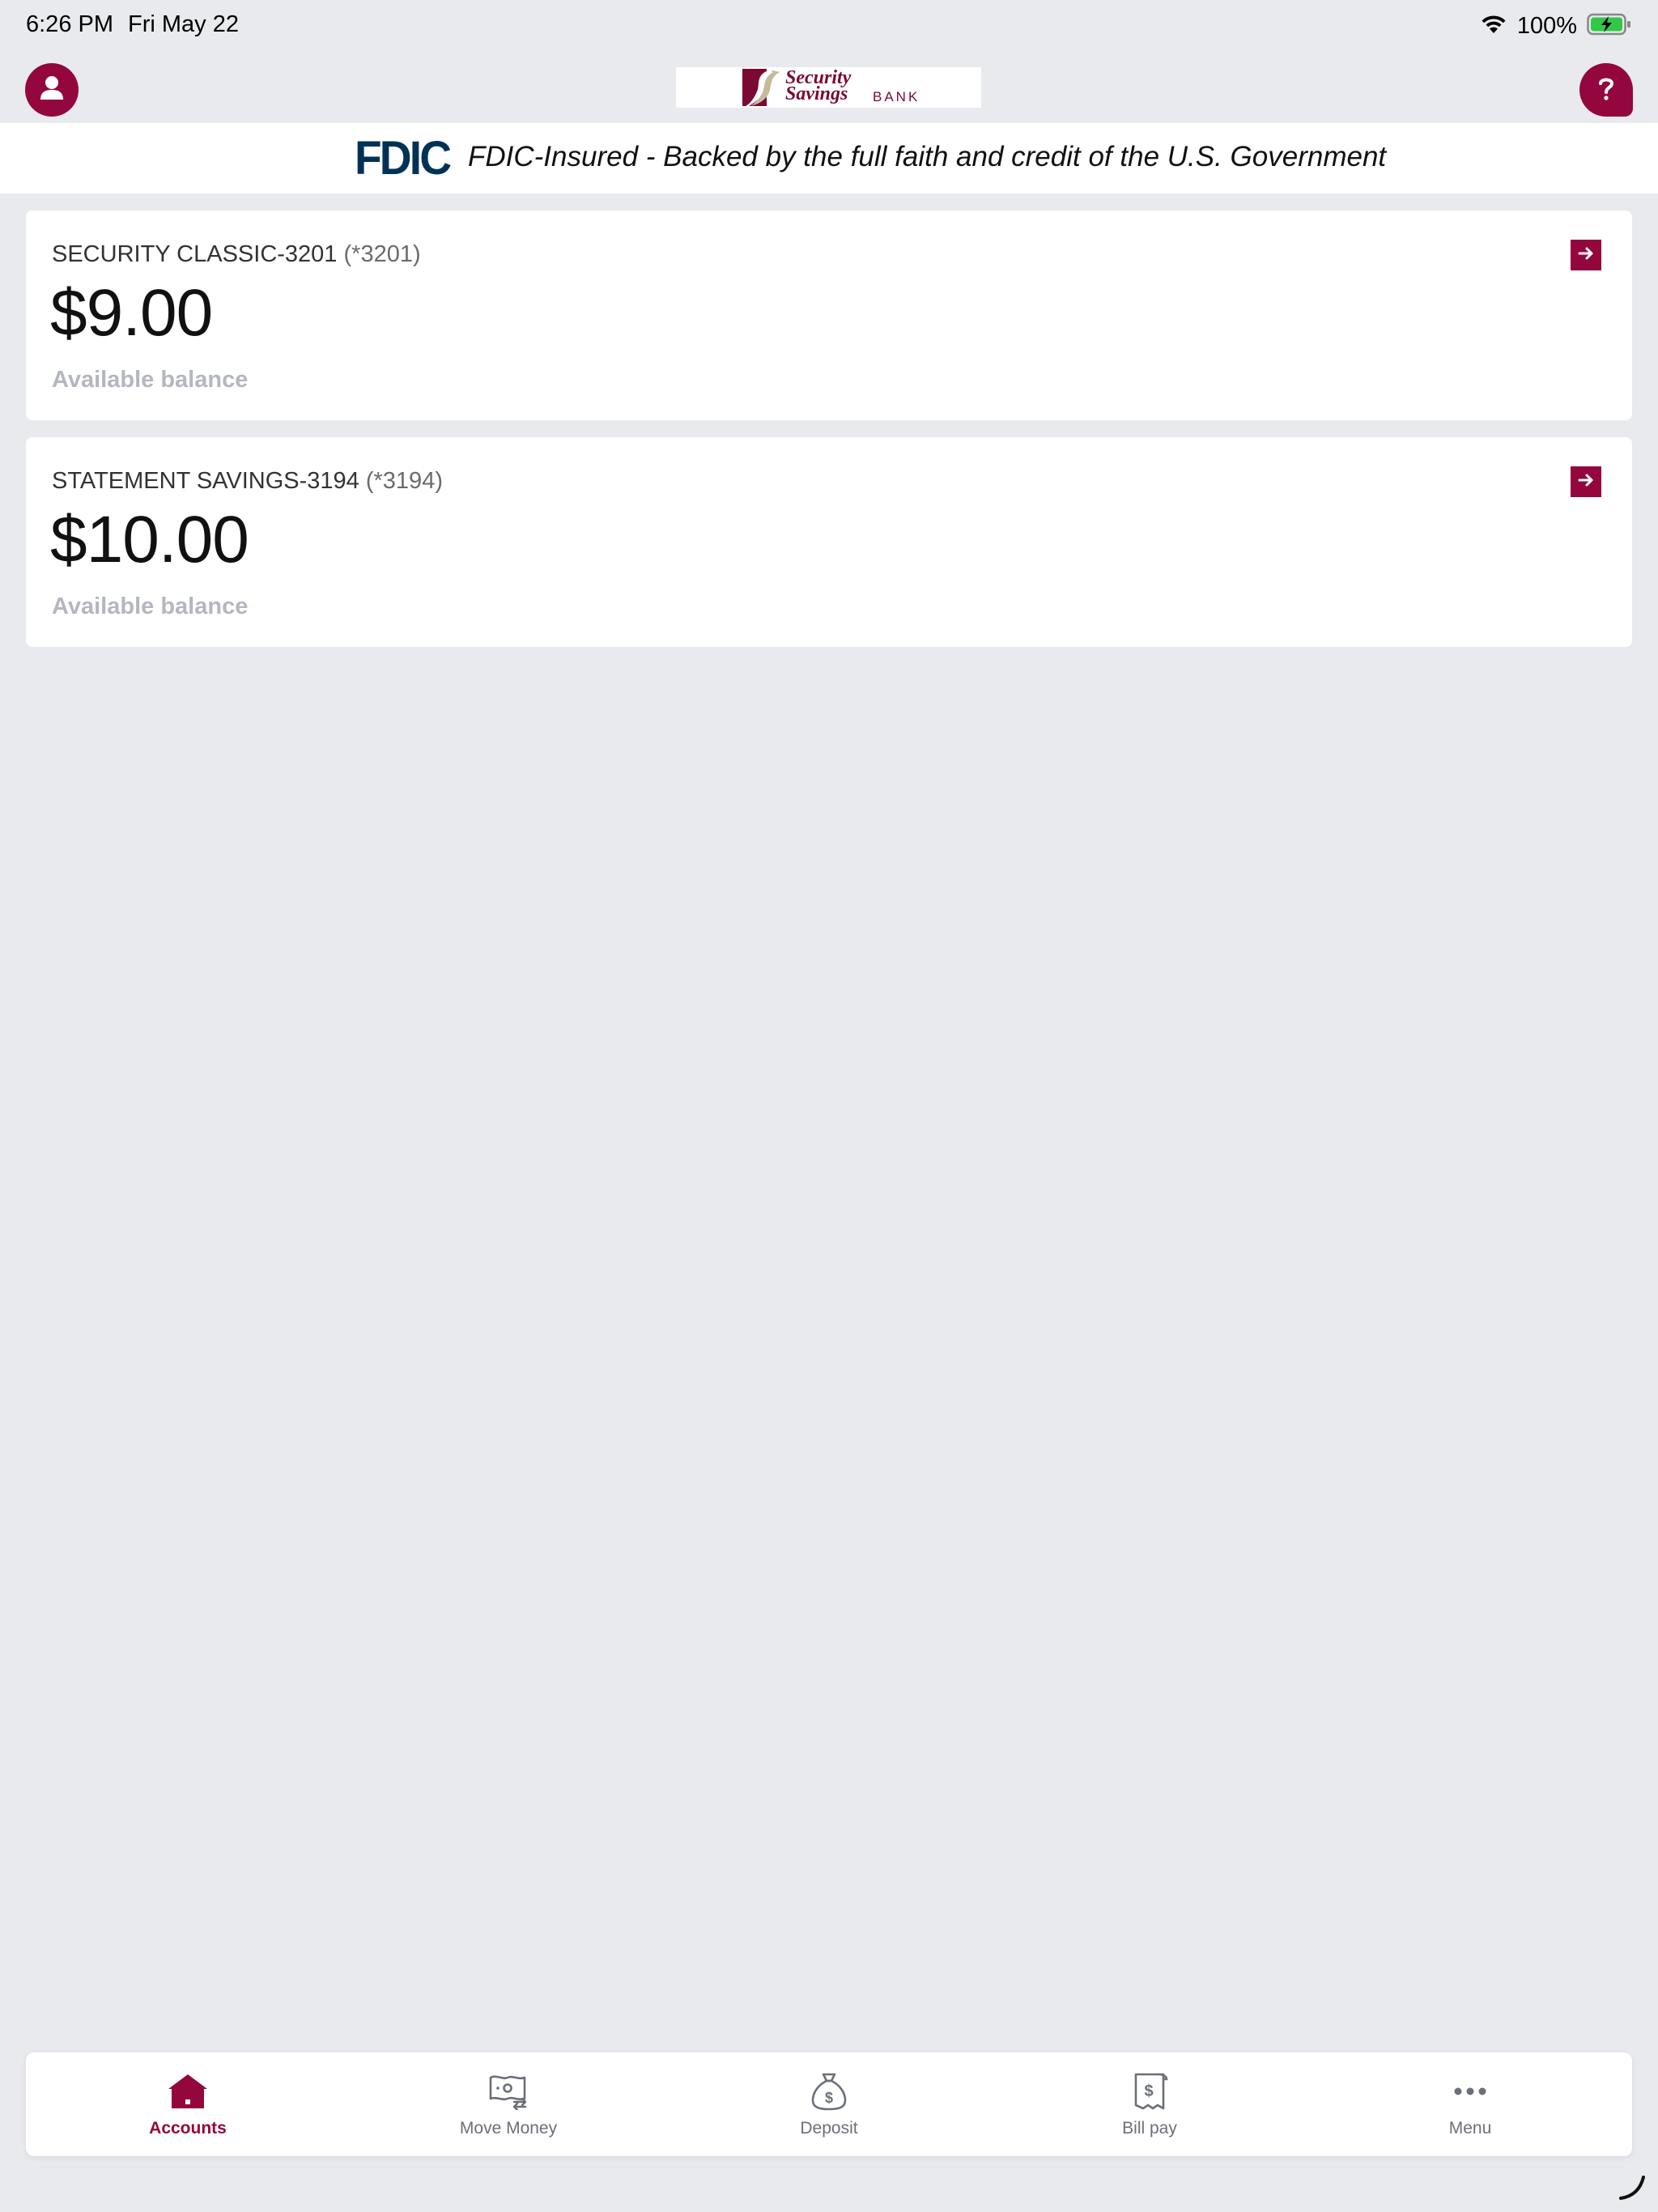  I want to click on nav-menu: Menu, so click(1470, 2104).